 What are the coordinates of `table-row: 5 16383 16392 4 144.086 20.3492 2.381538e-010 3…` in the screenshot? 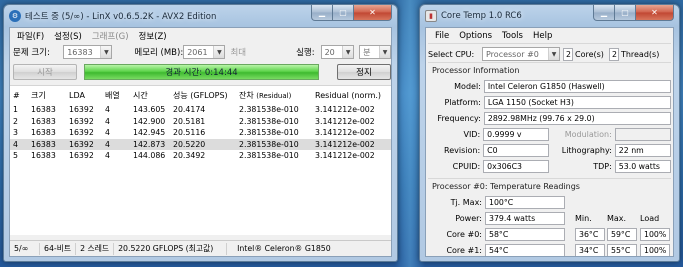 It's located at (200, 156).